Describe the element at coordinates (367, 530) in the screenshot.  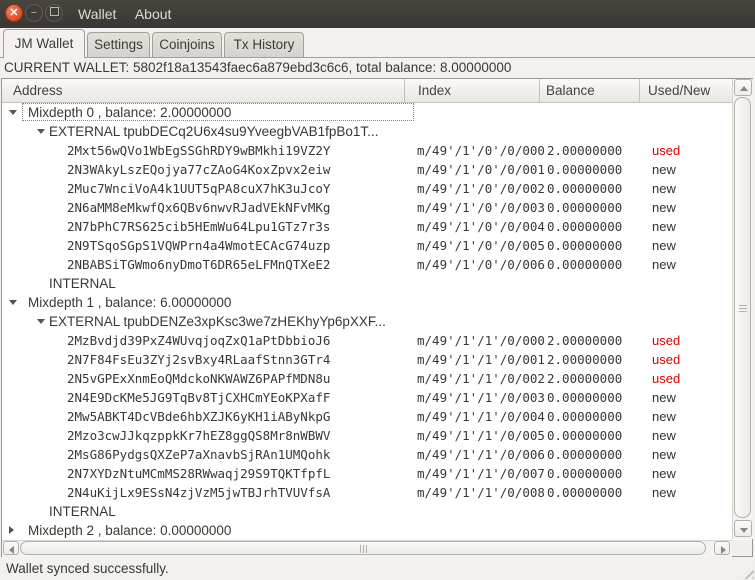
I see `tree-row-mixdepth: Mixdepth 2 , balance: 0.00000000` at that location.